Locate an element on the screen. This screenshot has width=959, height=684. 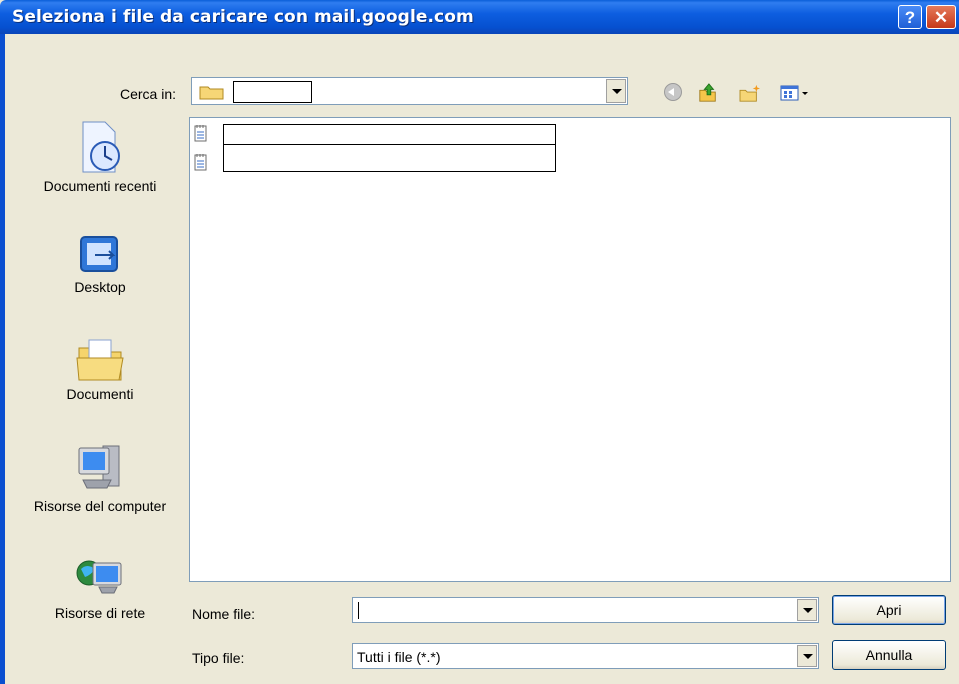
window-frame-left is located at coordinates (2, 359).